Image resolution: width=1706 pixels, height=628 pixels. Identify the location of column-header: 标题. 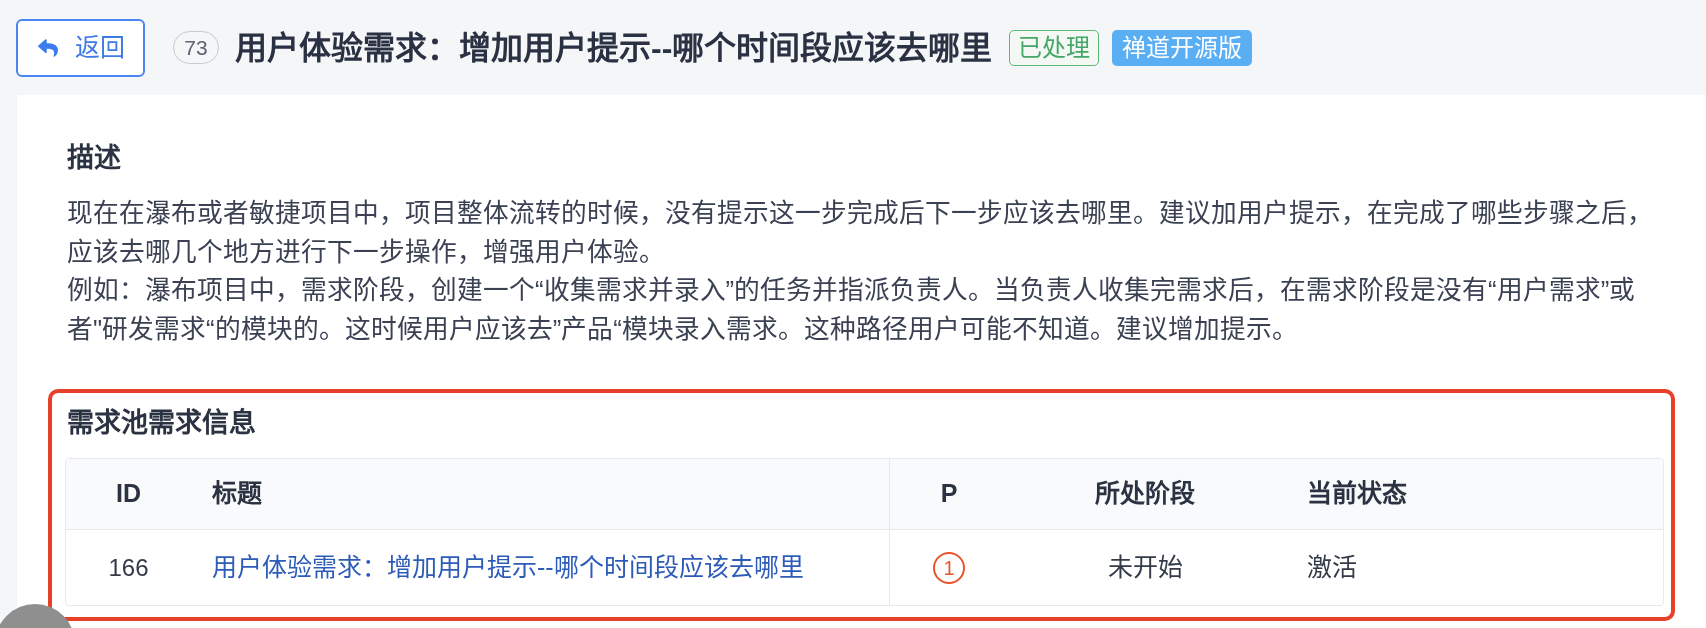
(237, 494).